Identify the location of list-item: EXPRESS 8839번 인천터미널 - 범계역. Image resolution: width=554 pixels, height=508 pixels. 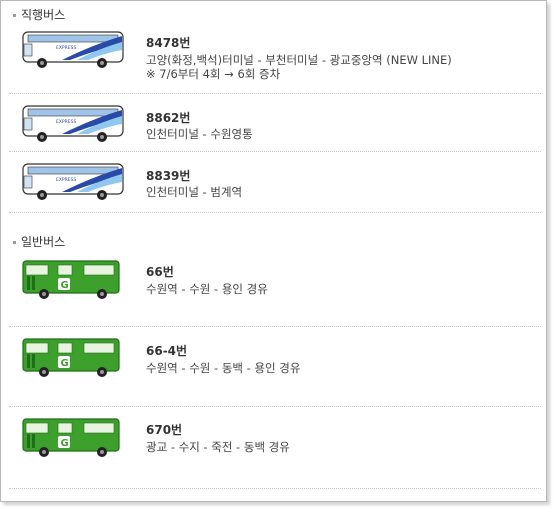
(271, 181).